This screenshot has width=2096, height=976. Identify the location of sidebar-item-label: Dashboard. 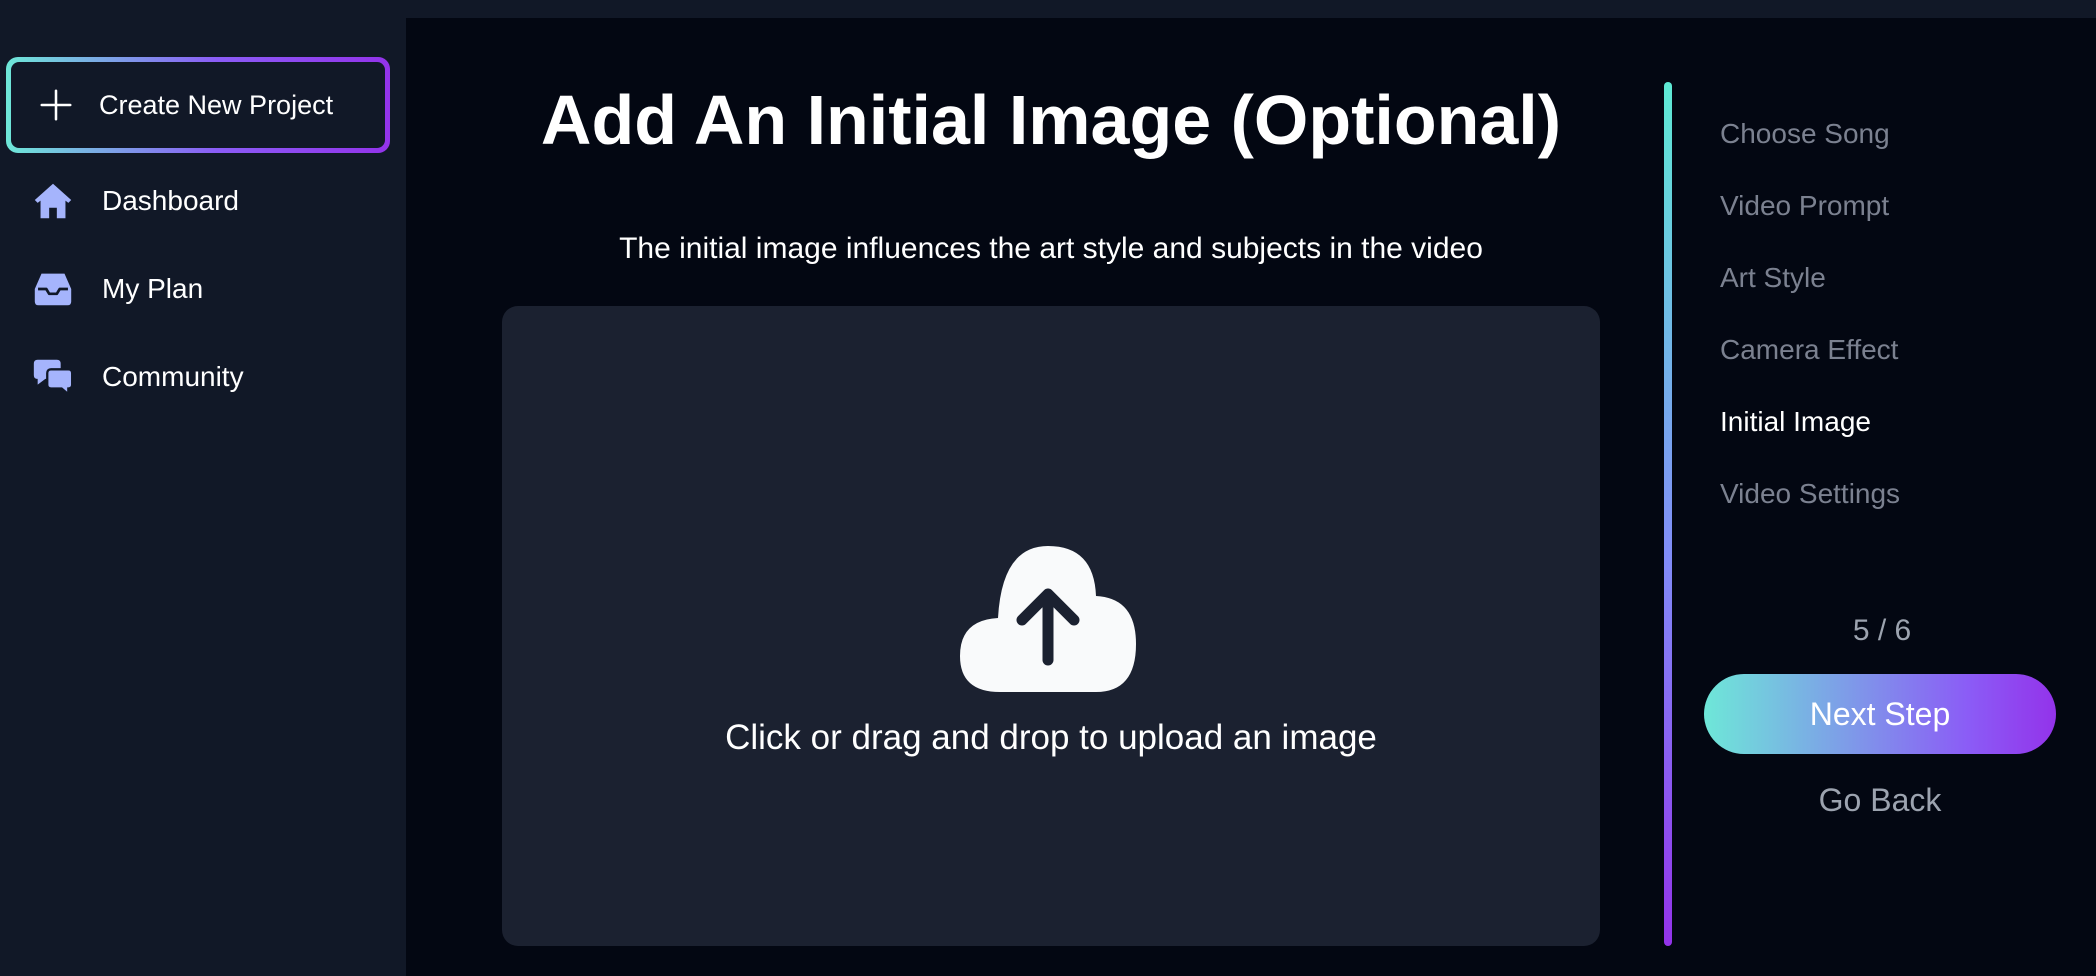
(170, 200).